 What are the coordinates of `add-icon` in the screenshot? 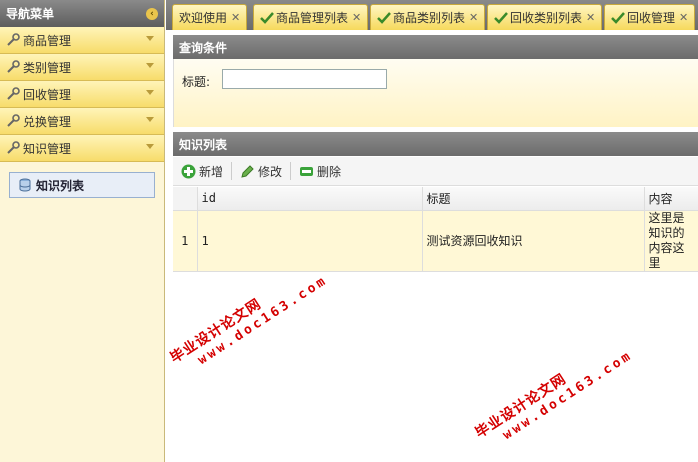 It's located at (188, 171).